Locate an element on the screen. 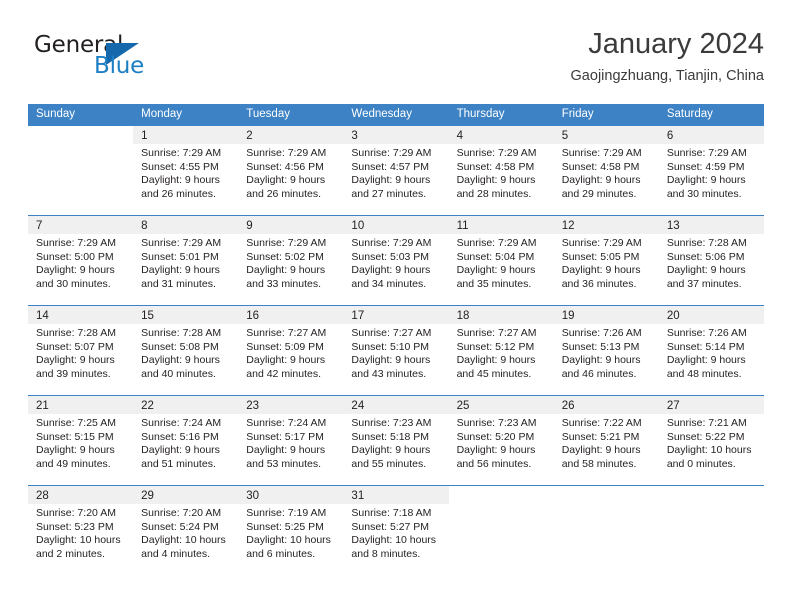 The image size is (792, 612). sunset-text: Sunset: 5:23 PM is located at coordinates (75, 526).